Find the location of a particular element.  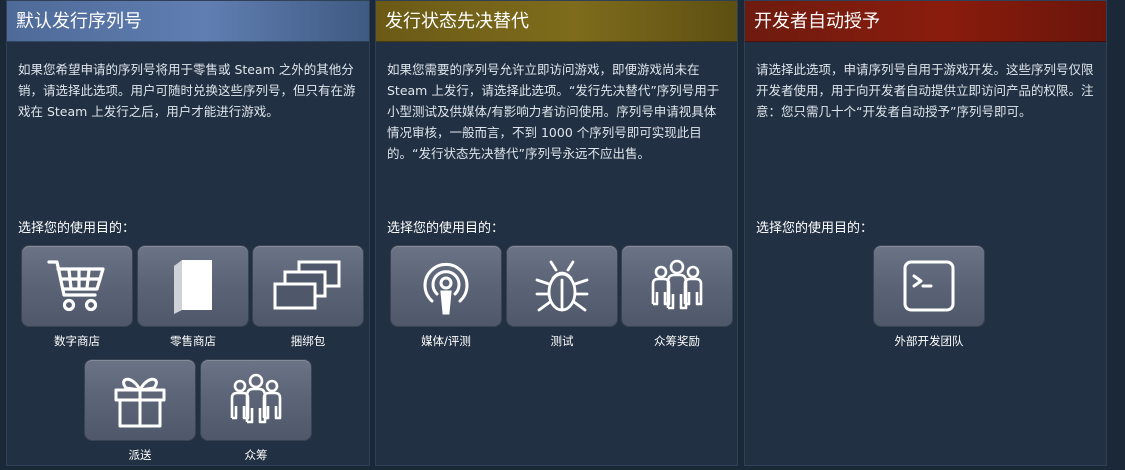

option-crowdfunding-reward: 众筹奖励 is located at coordinates (677, 297).